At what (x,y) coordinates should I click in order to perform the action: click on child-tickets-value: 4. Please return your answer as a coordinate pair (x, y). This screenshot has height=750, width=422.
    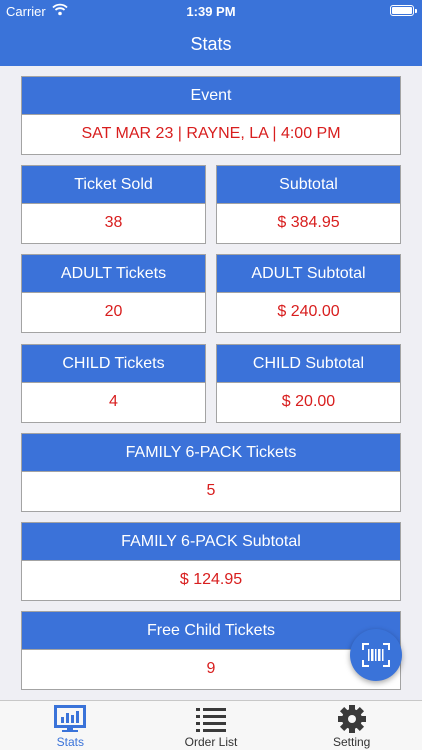
    Looking at the image, I should click on (113, 401).